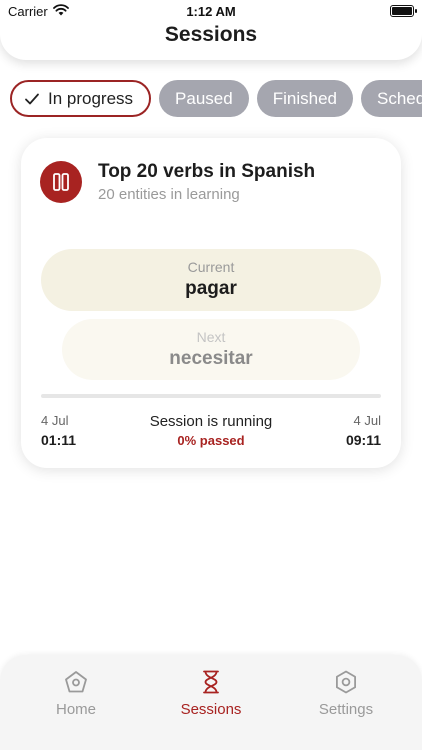 The width and height of the screenshot is (422, 750). What do you see at coordinates (363, 430) in the screenshot?
I see `session-end: 4 Jul 09:11` at bounding box center [363, 430].